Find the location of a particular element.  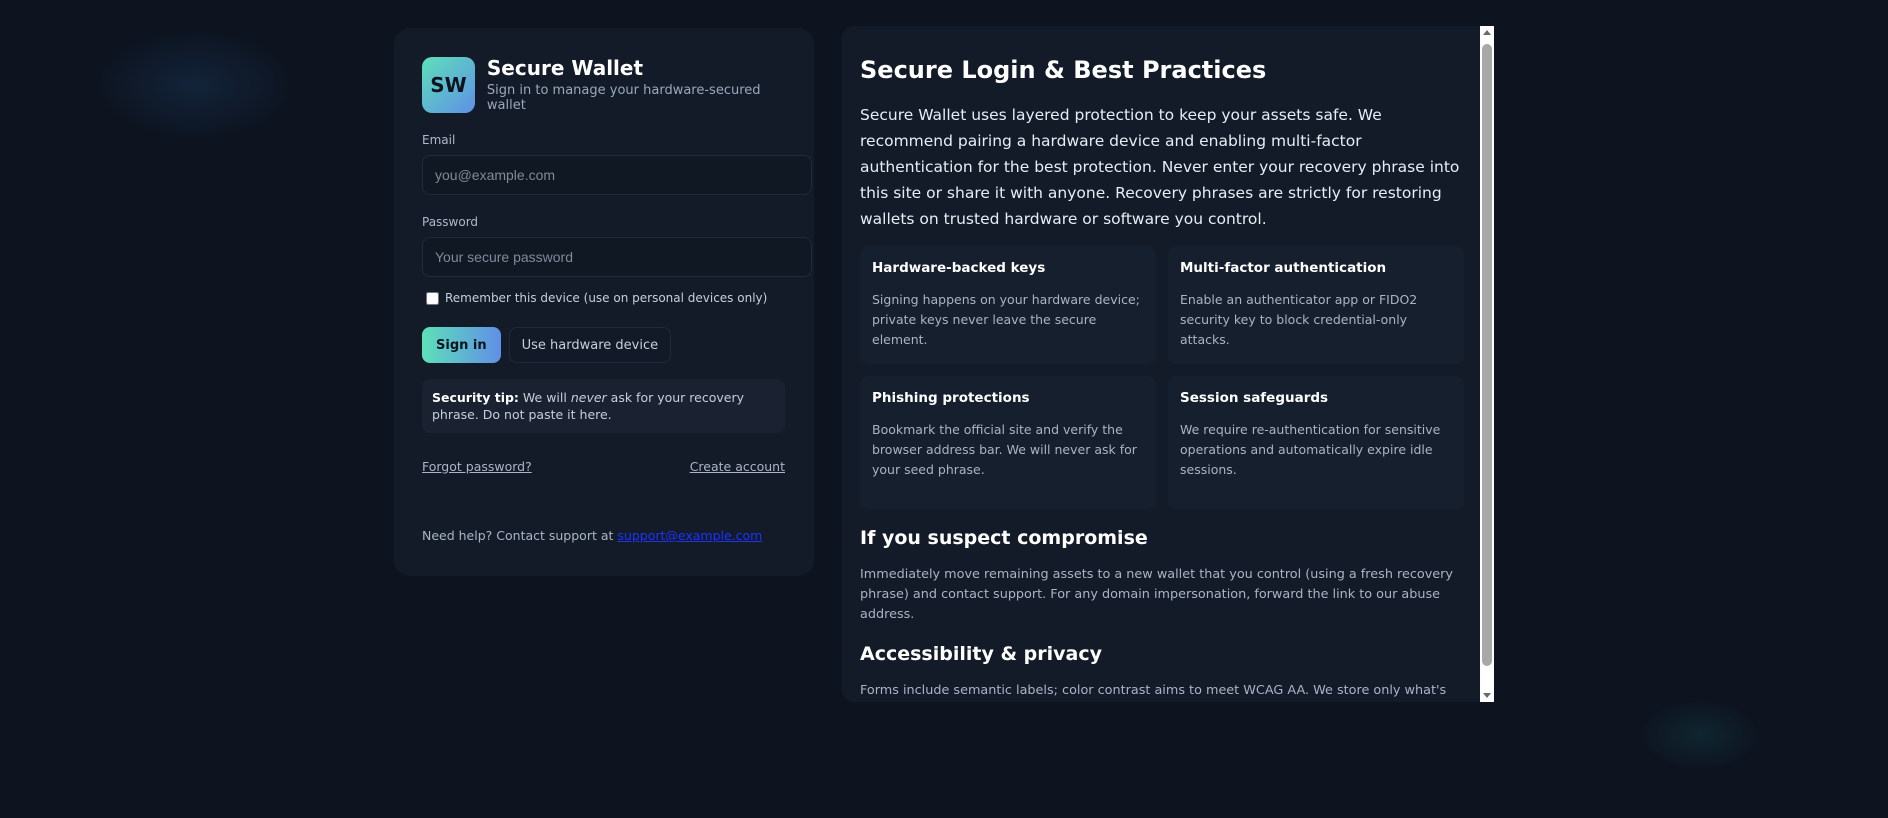

scrollbar-thumb is located at coordinates (1487, 355).